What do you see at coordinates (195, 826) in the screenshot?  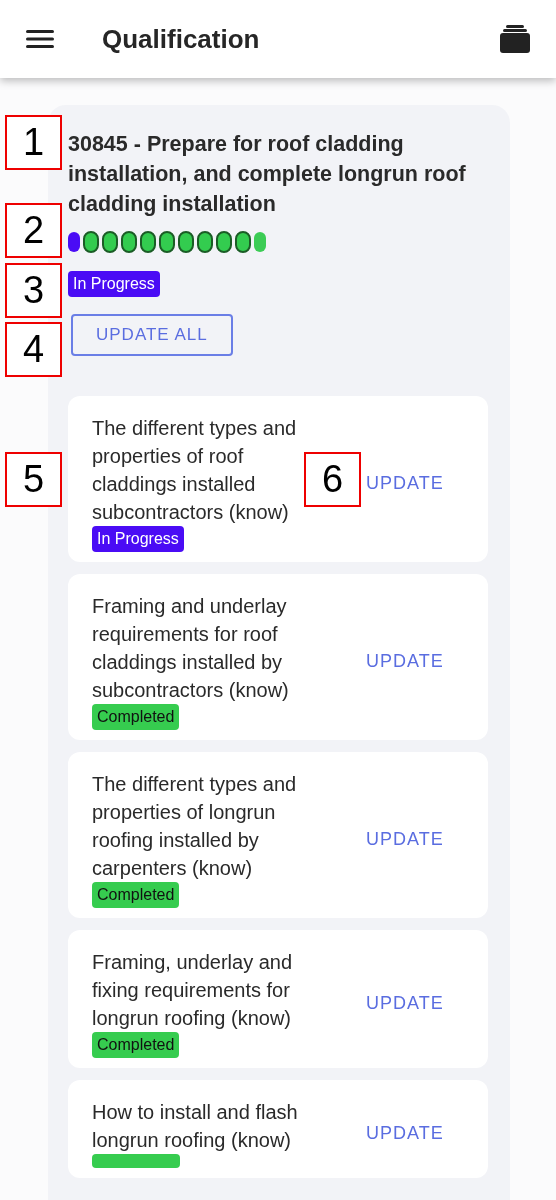 I see `task-text: The different types and properties of longrun roofing installed by carpenters (know)` at bounding box center [195, 826].